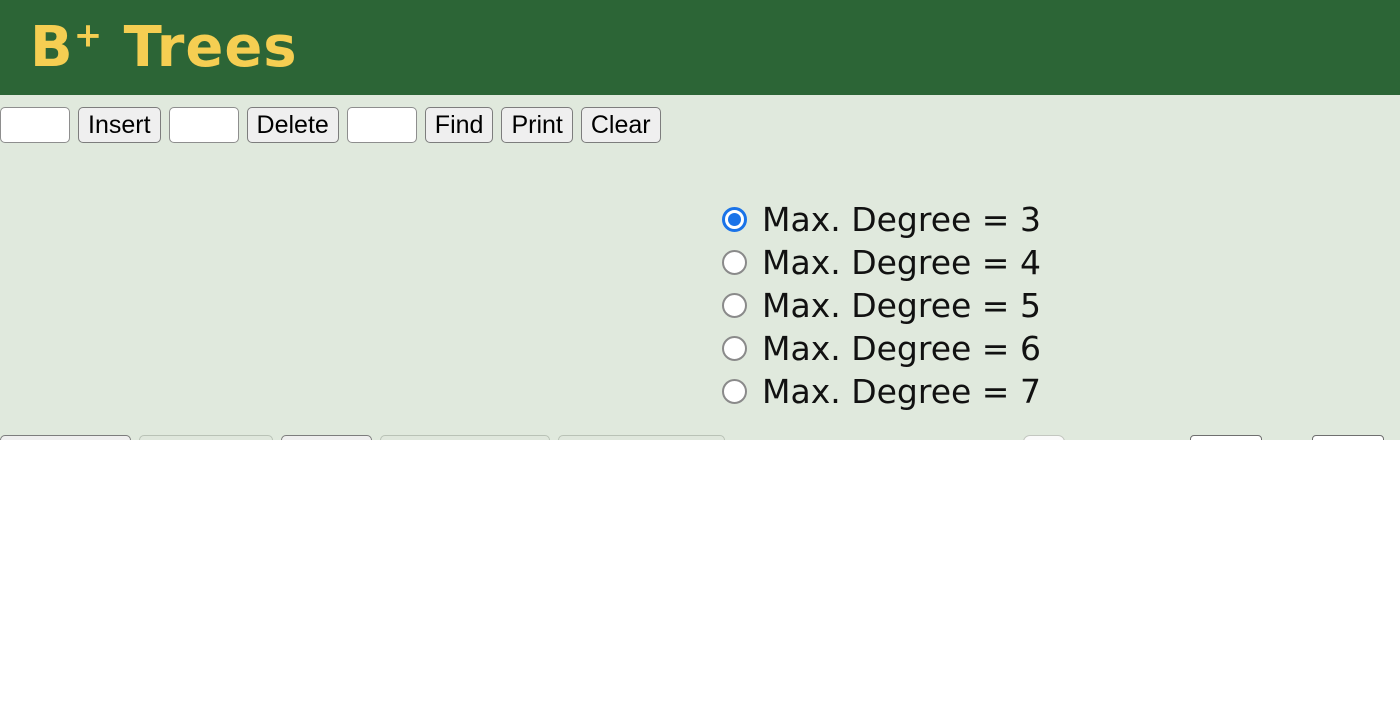 This screenshot has width=1400, height=719. Describe the element at coordinates (459, 125) in the screenshot. I see `find-button: Find` at that location.